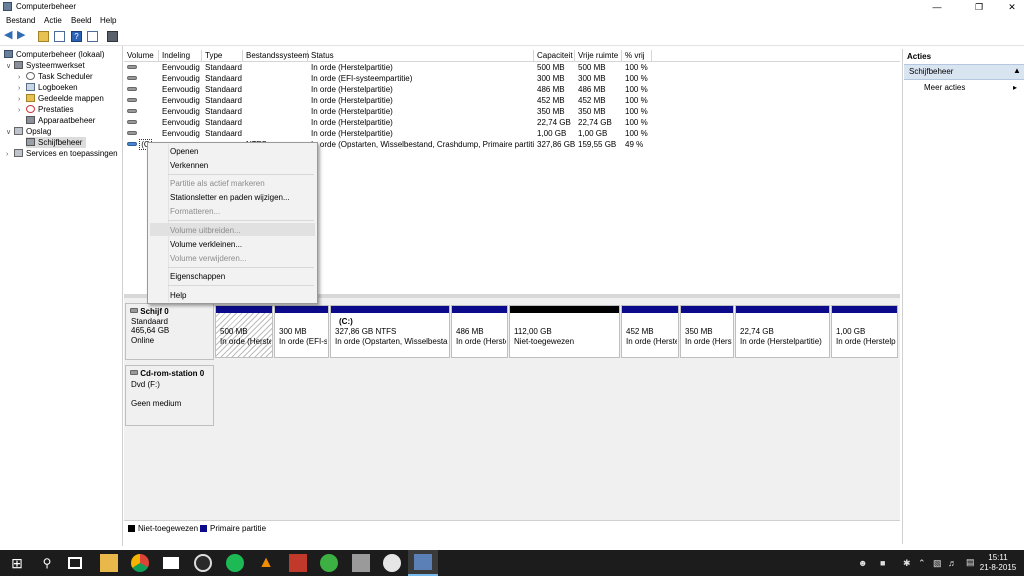  Describe the element at coordinates (222, 55) in the screenshot. I see `column-header-type: Type` at that location.